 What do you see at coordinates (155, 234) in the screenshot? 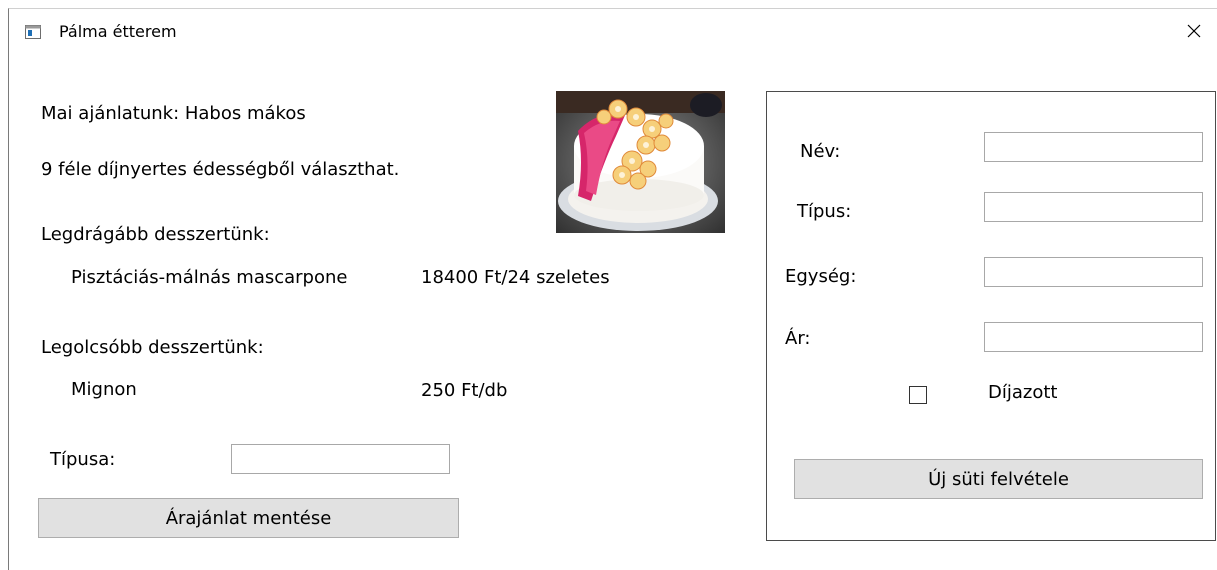
I see `most-expensive-heading: Legdrágább desszertünk:` at bounding box center [155, 234].